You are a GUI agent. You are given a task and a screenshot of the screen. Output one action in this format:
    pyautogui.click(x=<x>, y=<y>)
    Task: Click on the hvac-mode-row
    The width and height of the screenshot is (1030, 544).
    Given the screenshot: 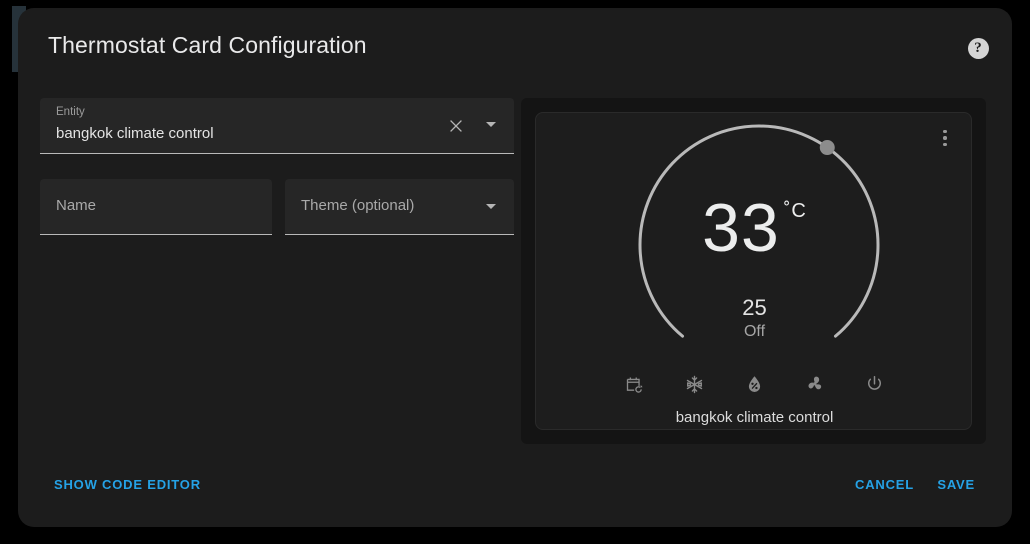 What is the action you would take?
    pyautogui.click(x=754, y=384)
    